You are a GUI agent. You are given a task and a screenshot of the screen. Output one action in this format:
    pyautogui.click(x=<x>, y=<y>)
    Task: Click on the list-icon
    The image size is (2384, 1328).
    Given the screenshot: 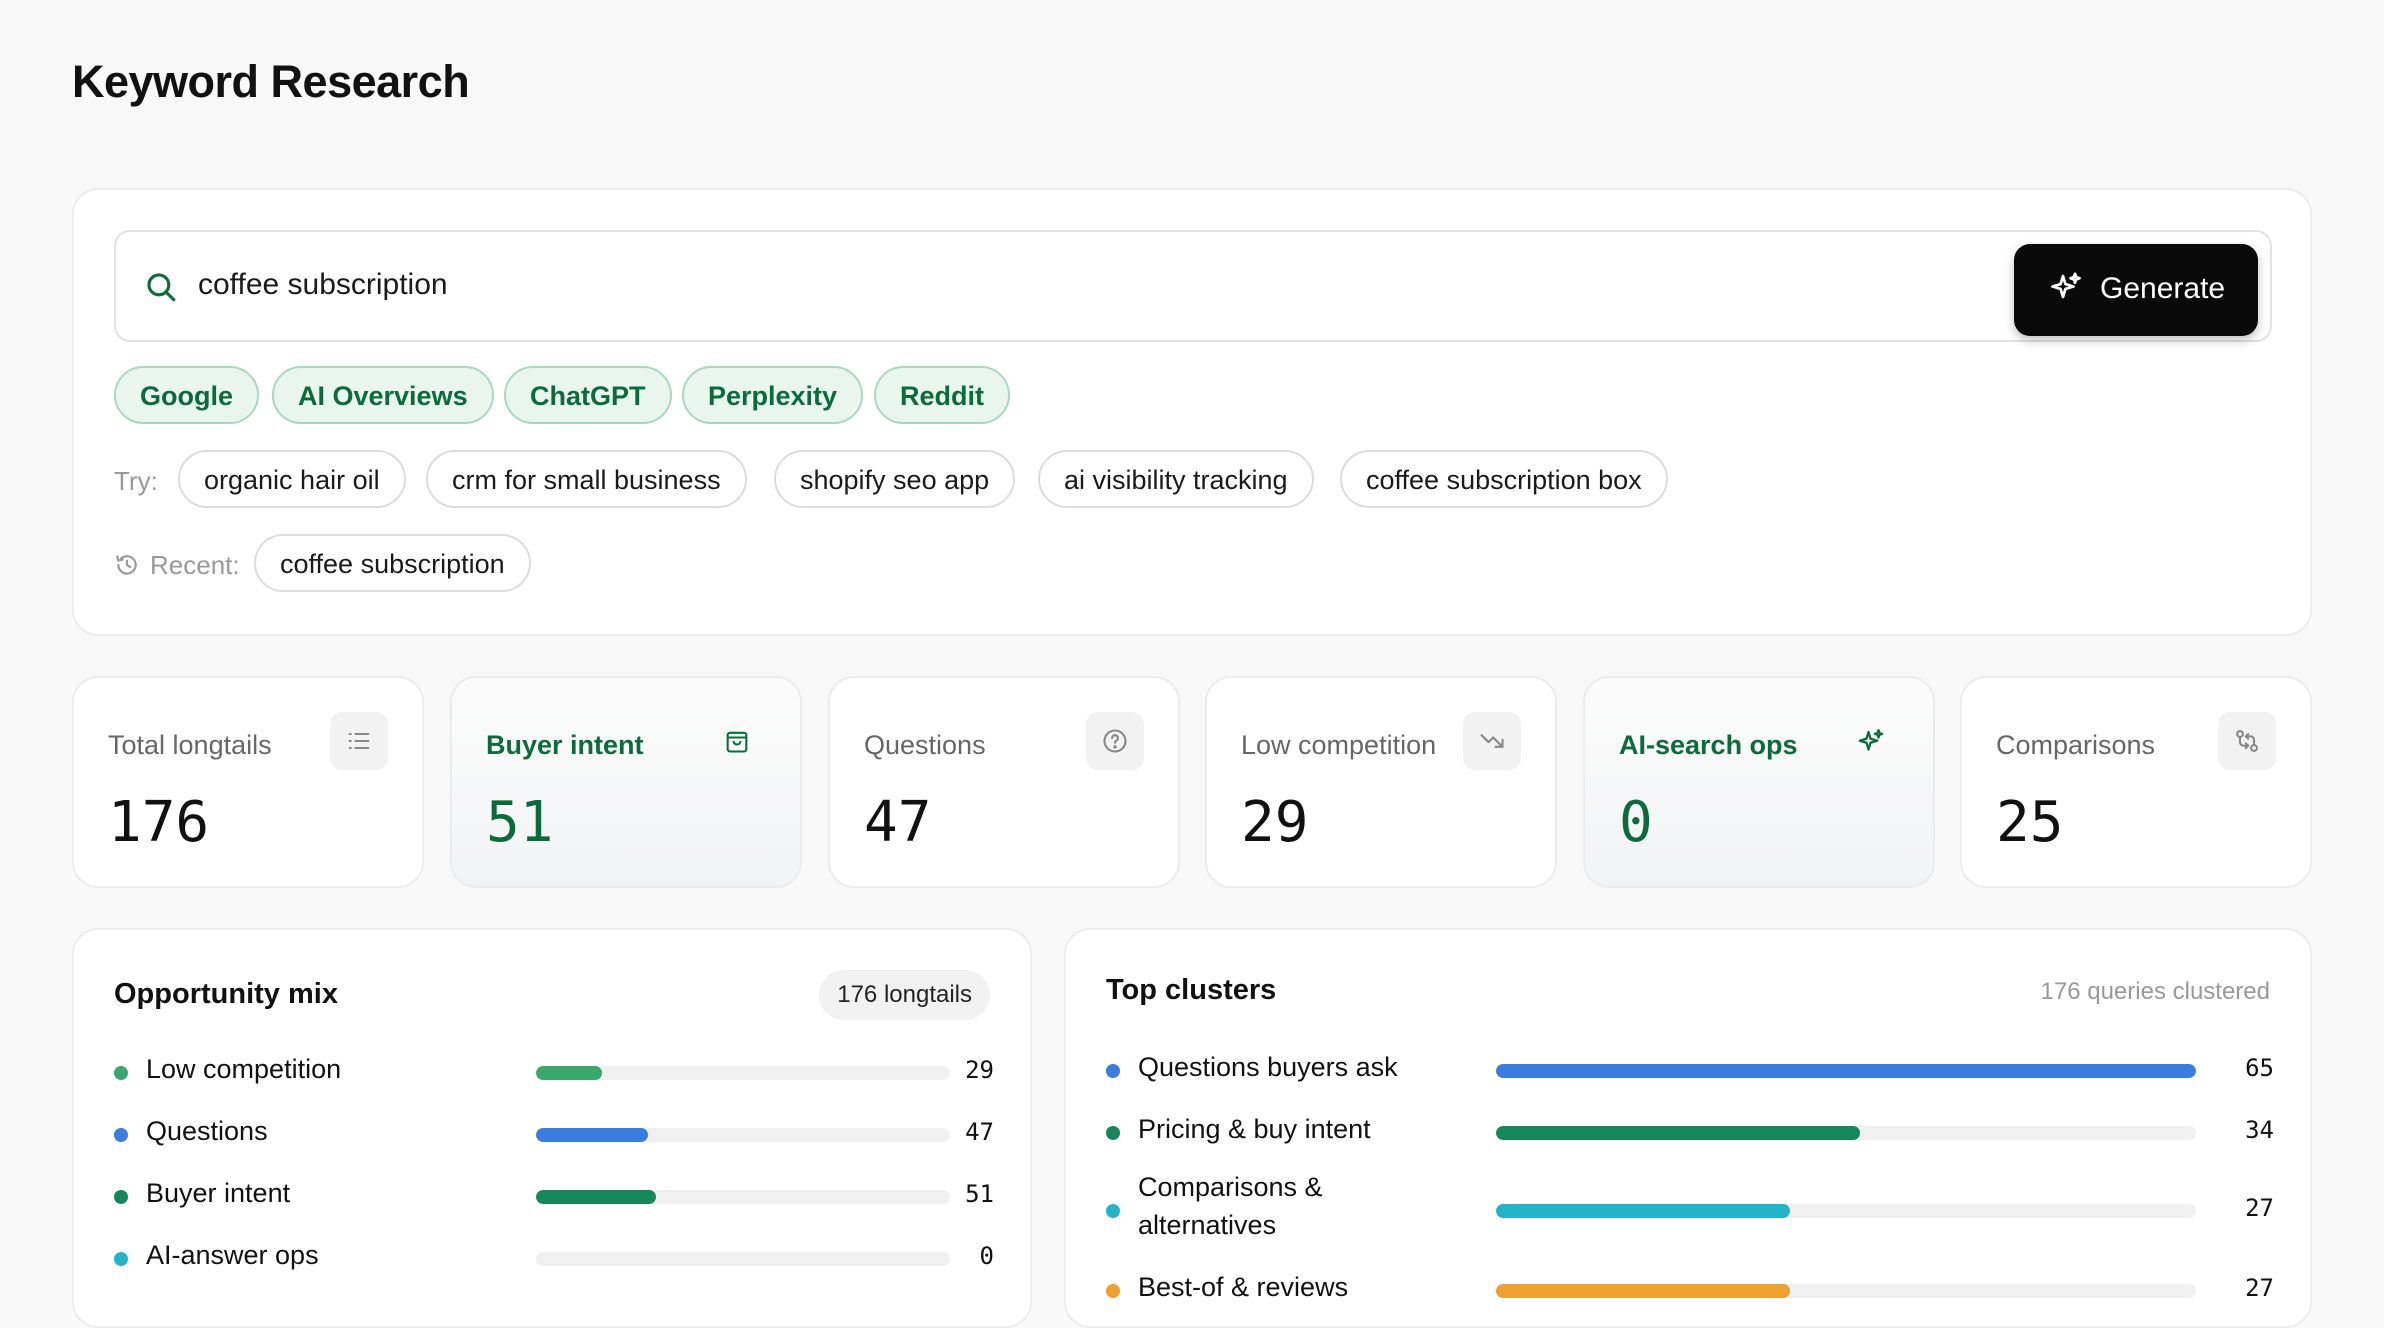 What is the action you would take?
    pyautogui.click(x=359, y=741)
    